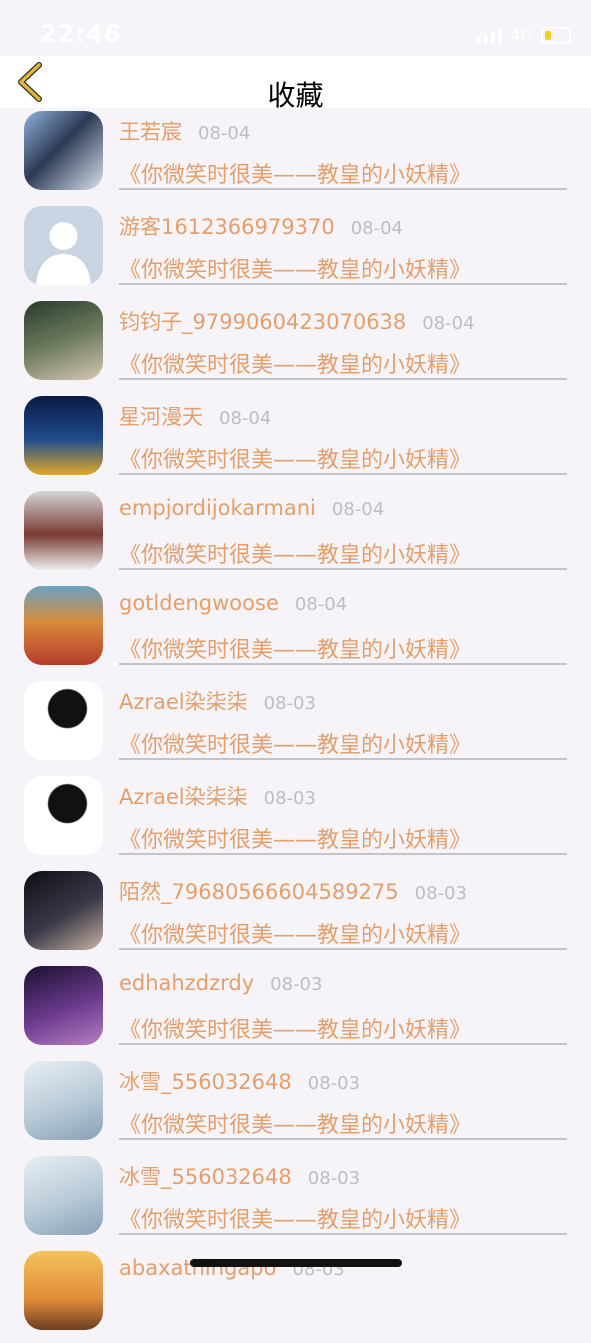 The height and width of the screenshot is (1343, 591). Describe the element at coordinates (81, 34) in the screenshot. I see `status-time: 22:46` at that location.